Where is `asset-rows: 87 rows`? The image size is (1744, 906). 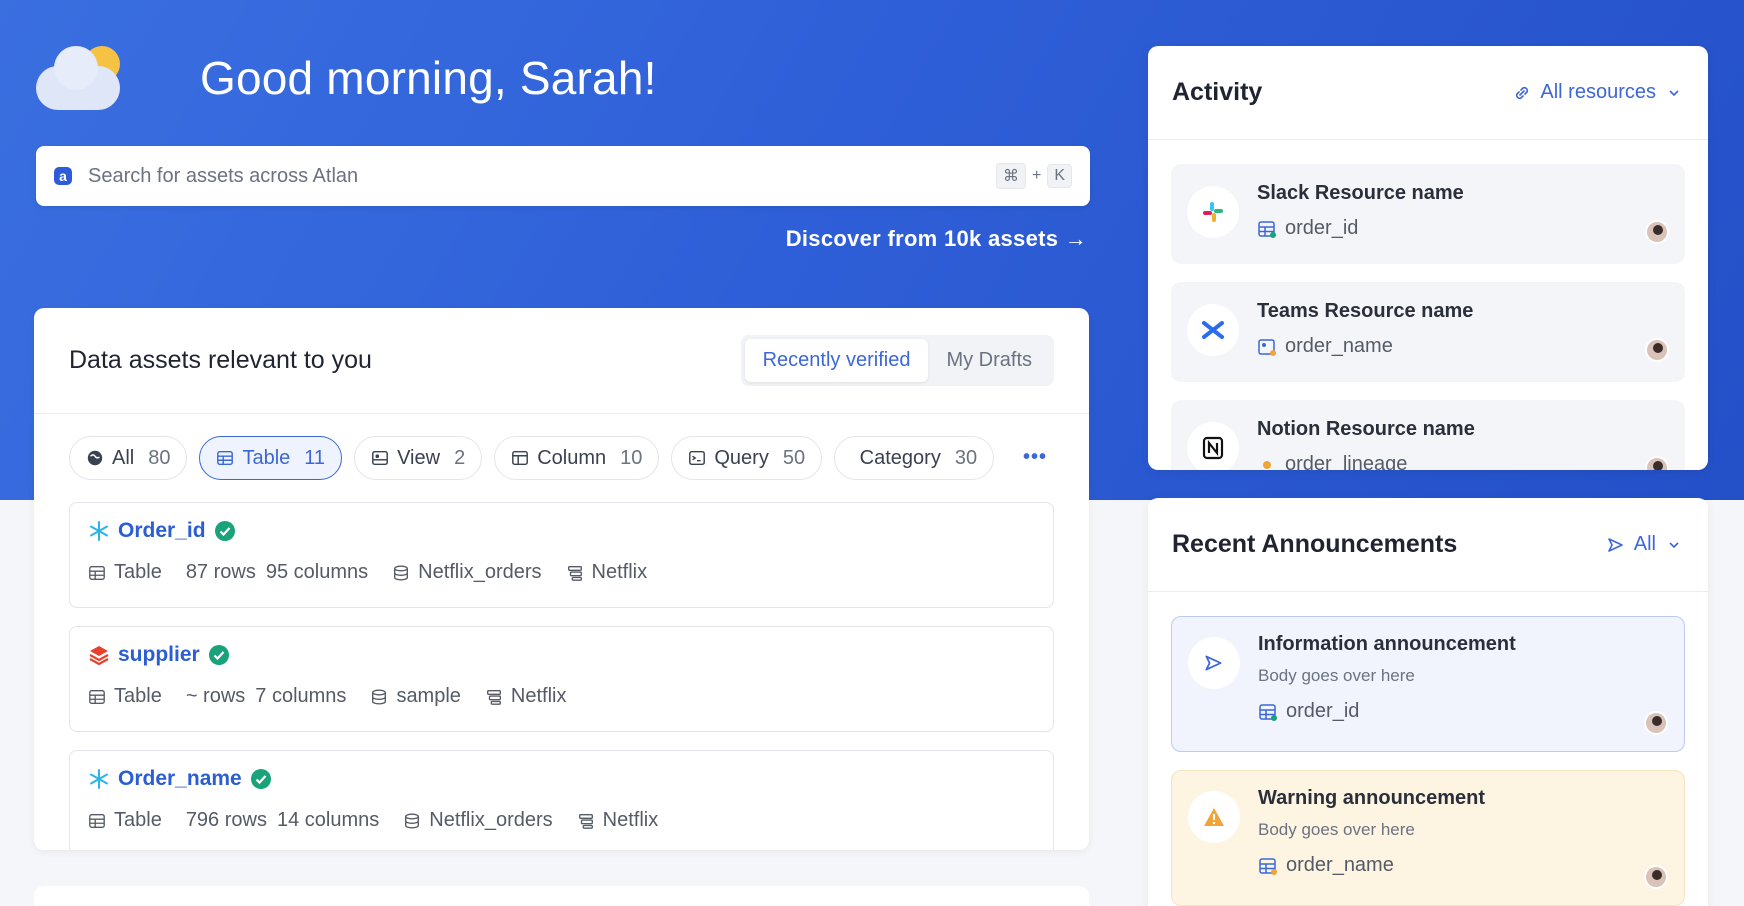
asset-rows: 87 rows is located at coordinates (220, 572).